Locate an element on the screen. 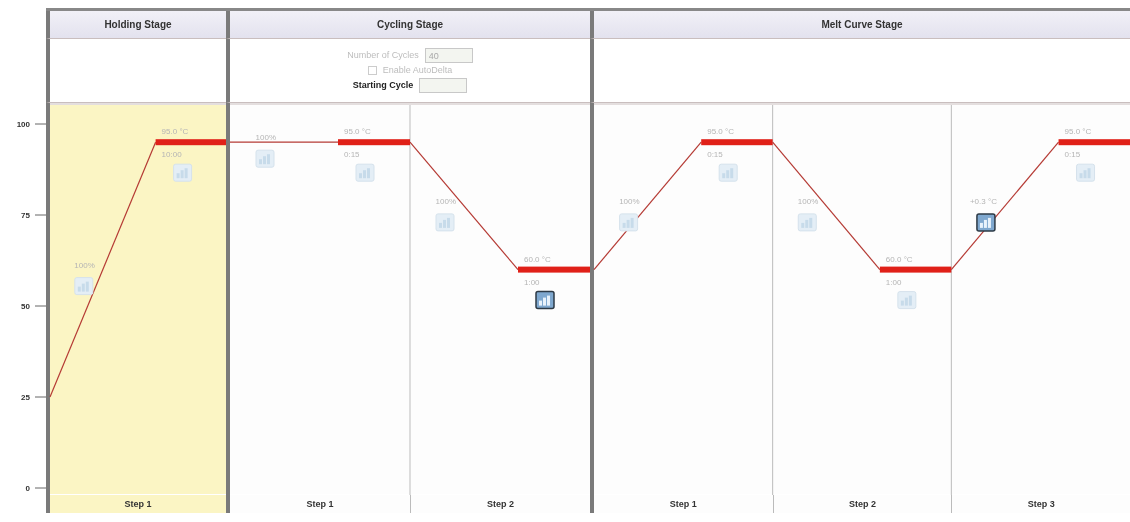 This screenshot has height=522, width=1130. axis-tick-label: 25 is located at coordinates (25, 397).